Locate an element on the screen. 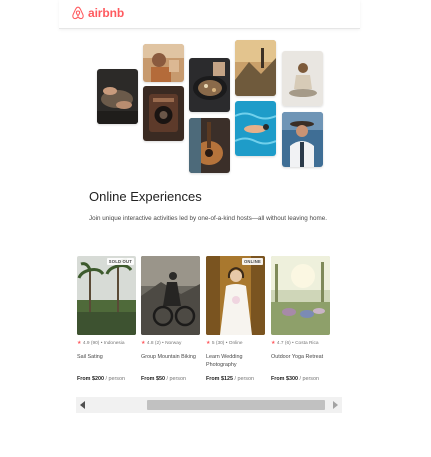  review-count: (30) is located at coordinates (220, 343).